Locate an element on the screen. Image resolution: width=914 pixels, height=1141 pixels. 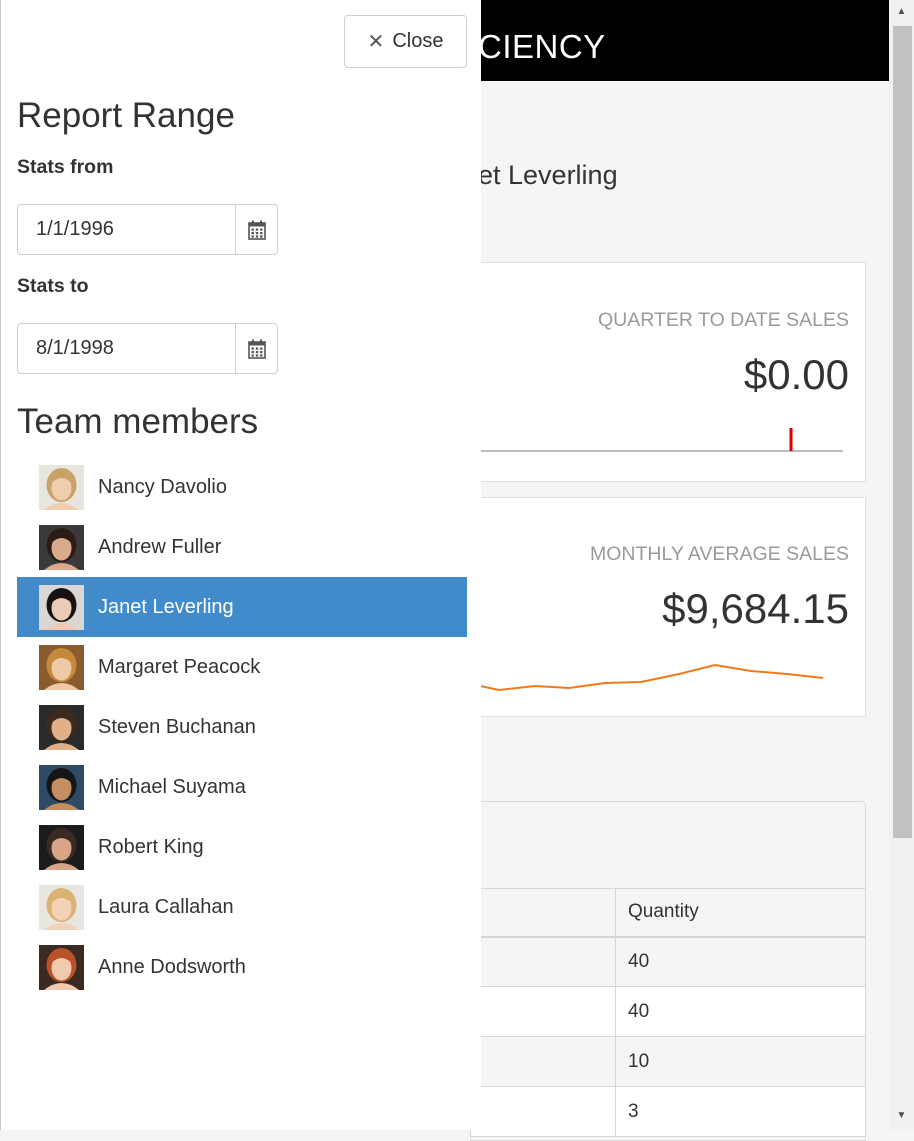
monthly-sparkline-line is located at coordinates (647, 677).